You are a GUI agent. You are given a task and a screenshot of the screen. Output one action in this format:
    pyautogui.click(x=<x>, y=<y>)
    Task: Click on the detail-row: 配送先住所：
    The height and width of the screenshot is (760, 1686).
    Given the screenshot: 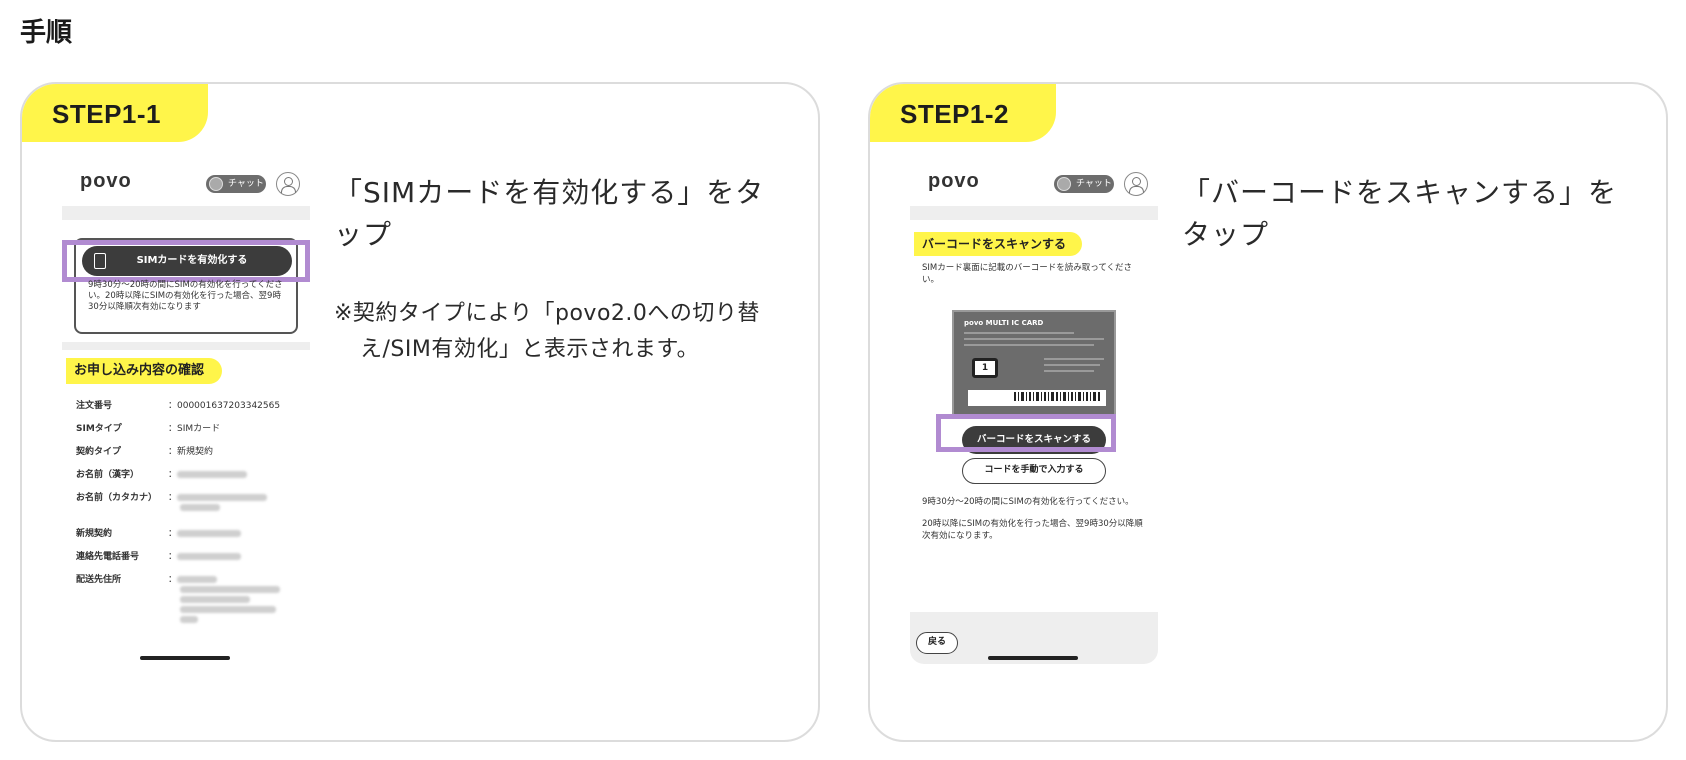 What is the action you would take?
    pyautogui.click(x=189, y=607)
    